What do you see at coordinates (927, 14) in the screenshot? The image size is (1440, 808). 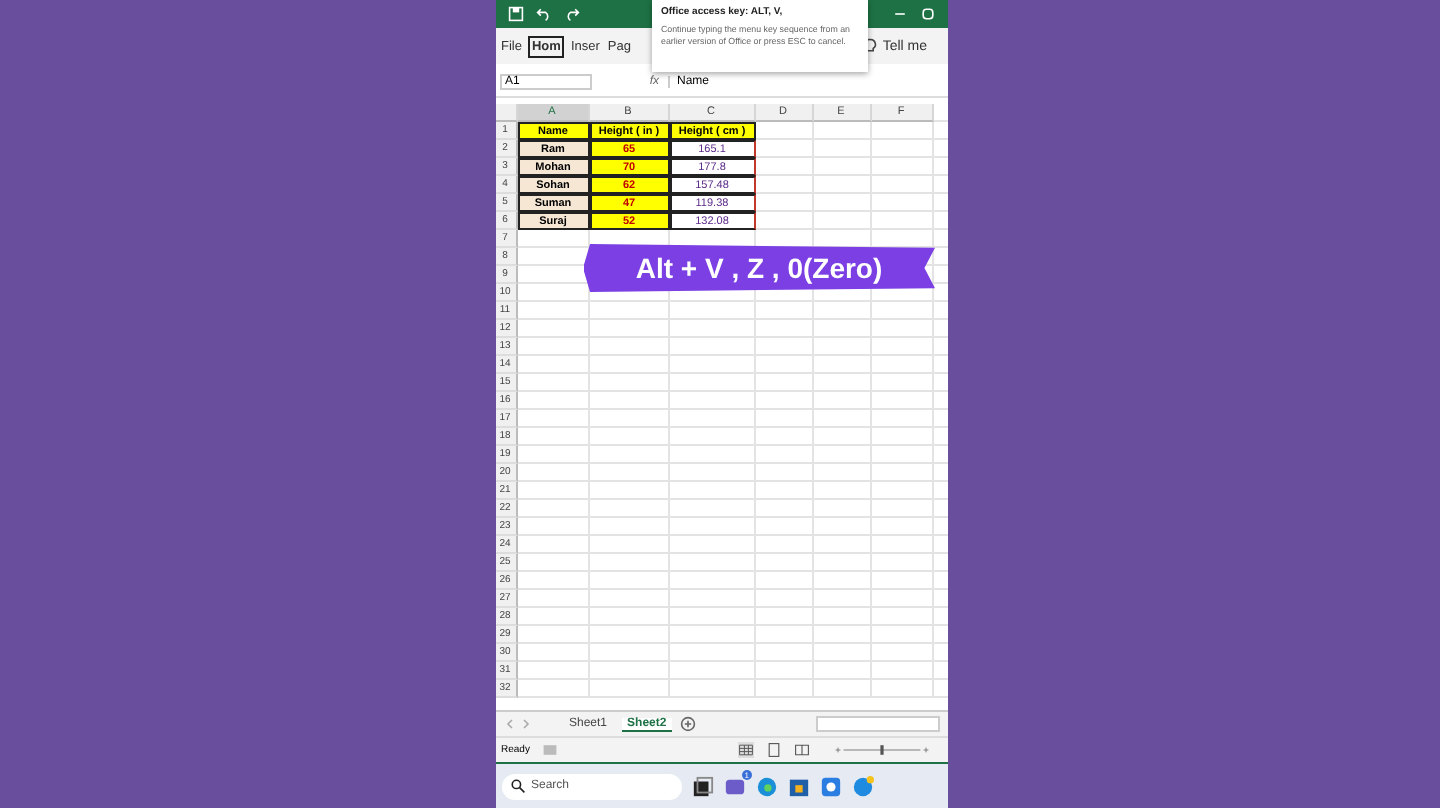 I see `maximize-icon` at bounding box center [927, 14].